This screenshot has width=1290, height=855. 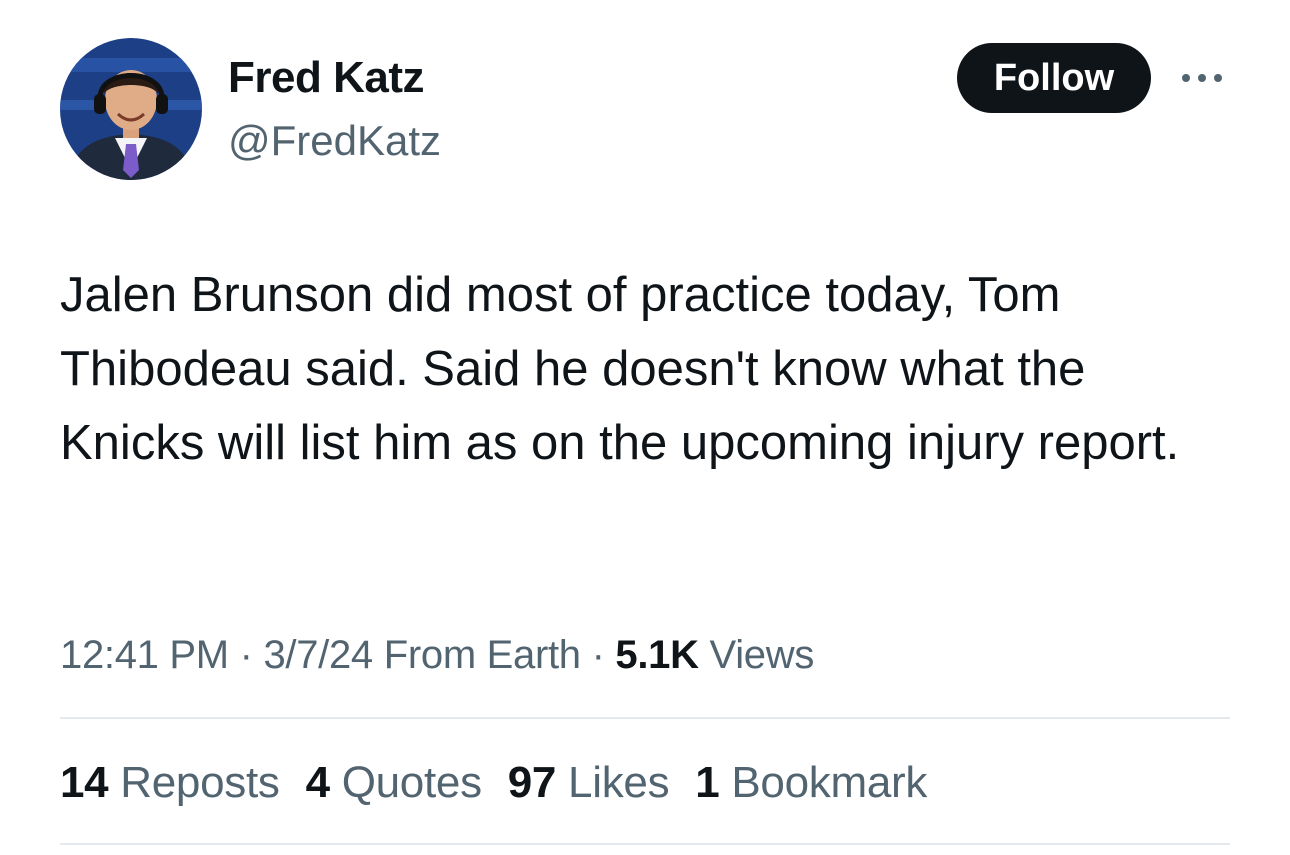 I want to click on quotes-label: Quotes, so click(x=411, y=782).